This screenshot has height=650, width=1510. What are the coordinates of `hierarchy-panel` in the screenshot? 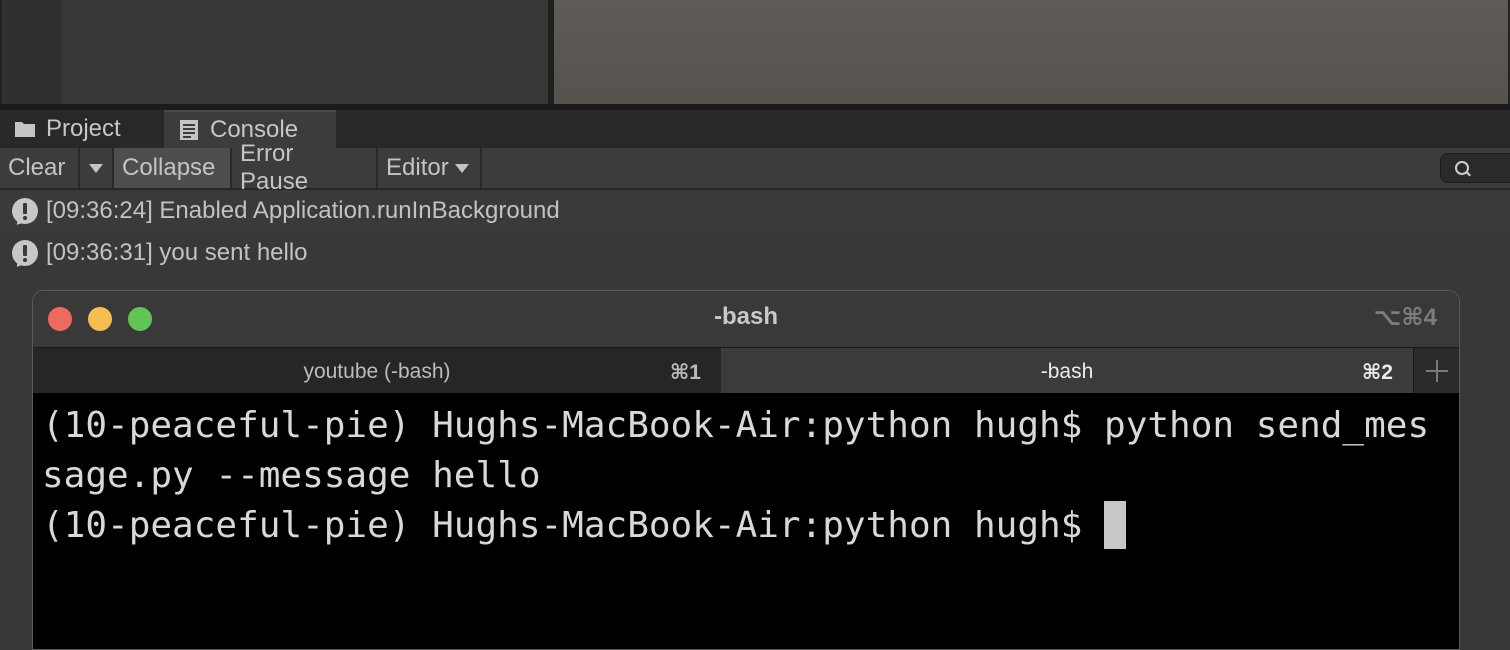 It's located at (305, 53).